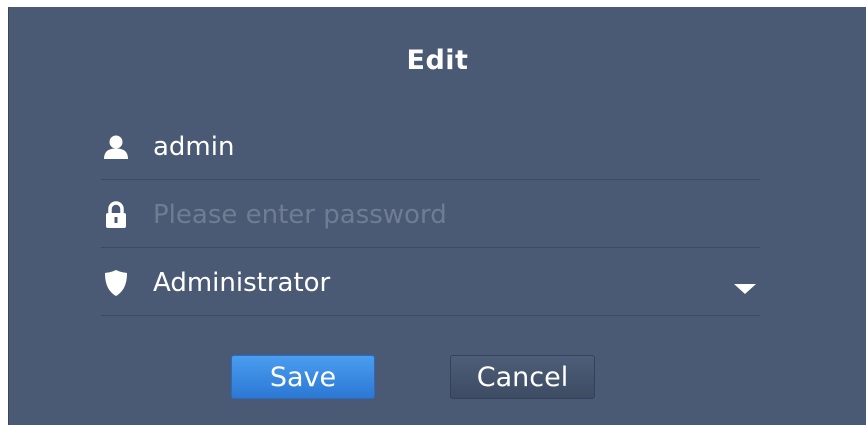 The width and height of the screenshot is (866, 425). Describe the element at coordinates (116, 215) in the screenshot. I see `lock-icon` at that location.